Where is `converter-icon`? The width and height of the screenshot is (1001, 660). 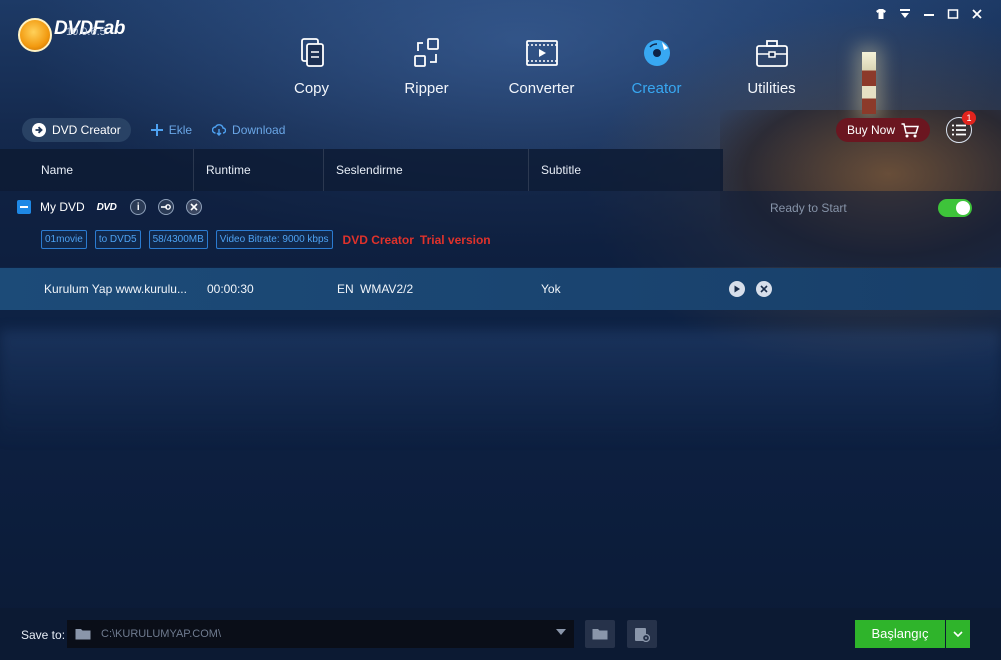 converter-icon is located at coordinates (541, 53).